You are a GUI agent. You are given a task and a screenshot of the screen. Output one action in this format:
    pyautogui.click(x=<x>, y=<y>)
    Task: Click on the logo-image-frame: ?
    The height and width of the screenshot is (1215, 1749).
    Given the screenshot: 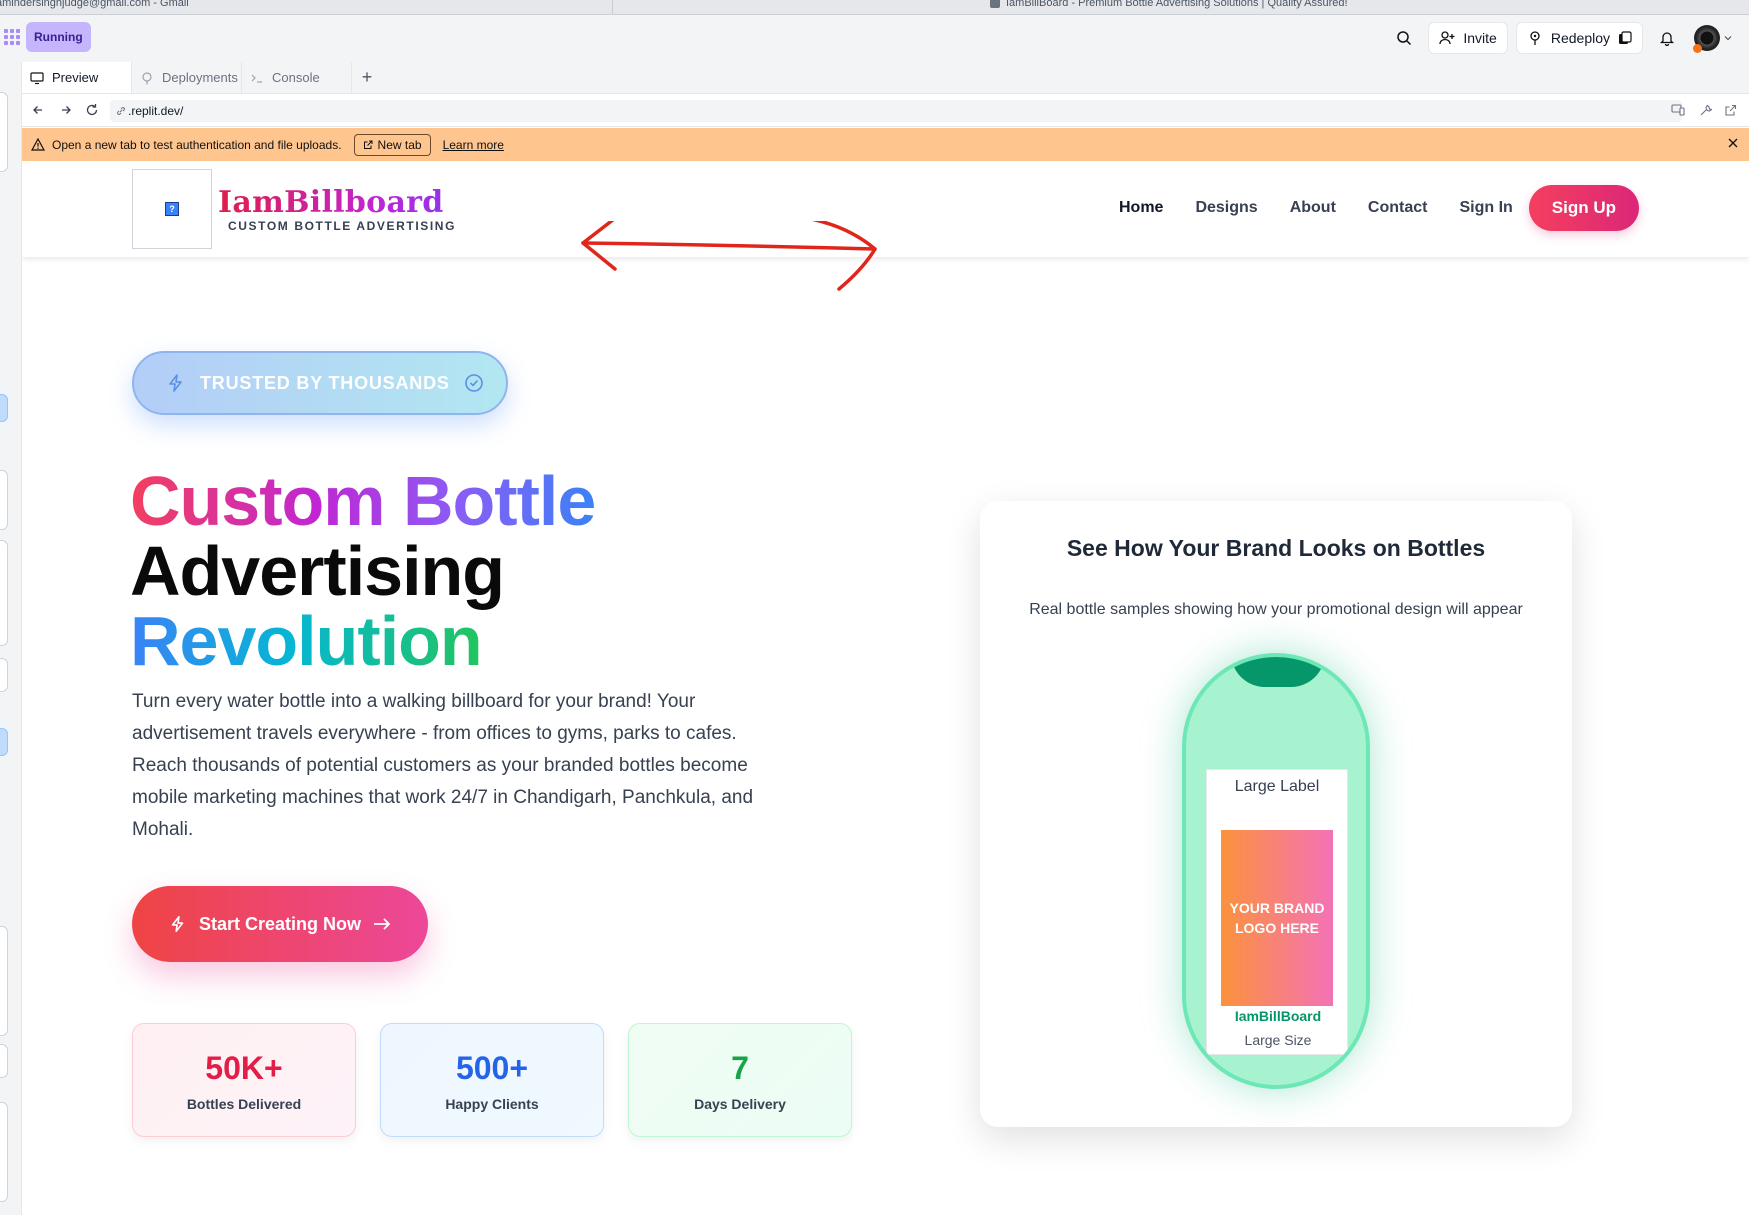 What is the action you would take?
    pyautogui.click(x=172, y=209)
    